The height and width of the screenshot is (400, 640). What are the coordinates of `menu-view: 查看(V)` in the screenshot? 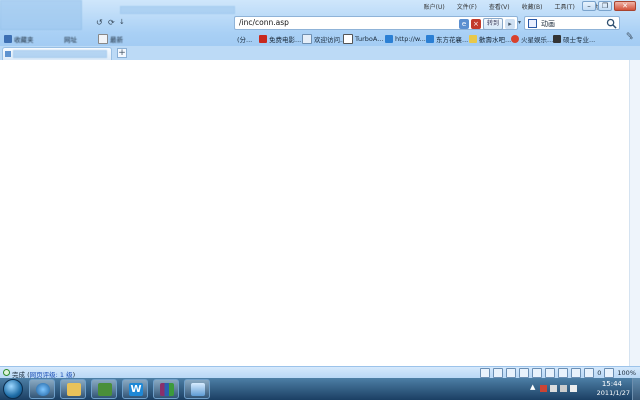 It's located at (499, 7).